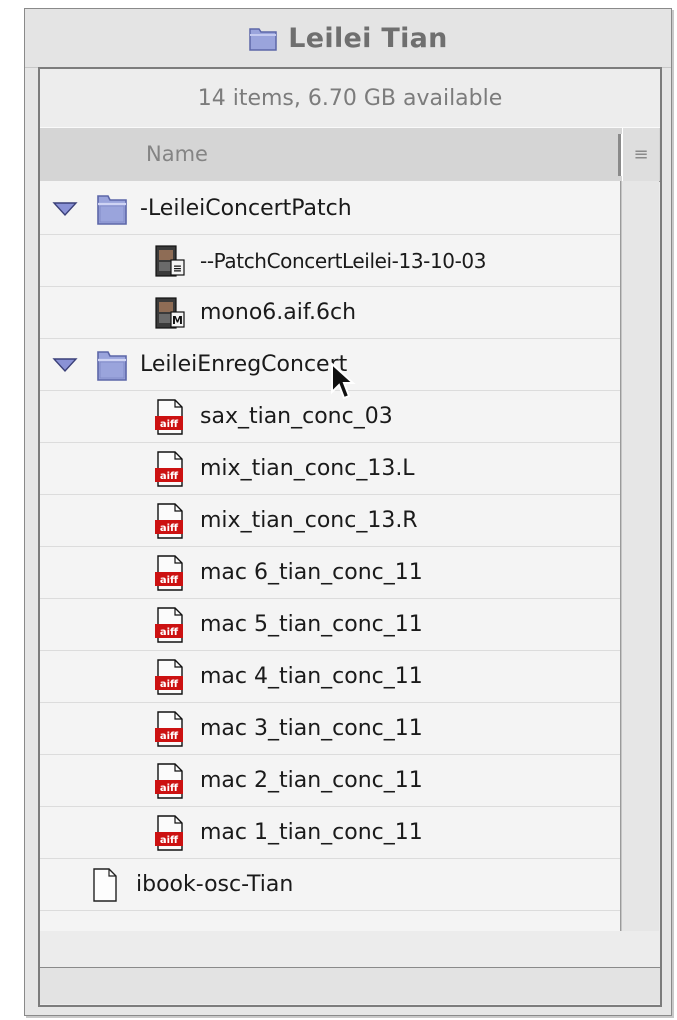 The height and width of the screenshot is (1020, 677). I want to click on patch-document-icon: ≡, so click(169, 261).